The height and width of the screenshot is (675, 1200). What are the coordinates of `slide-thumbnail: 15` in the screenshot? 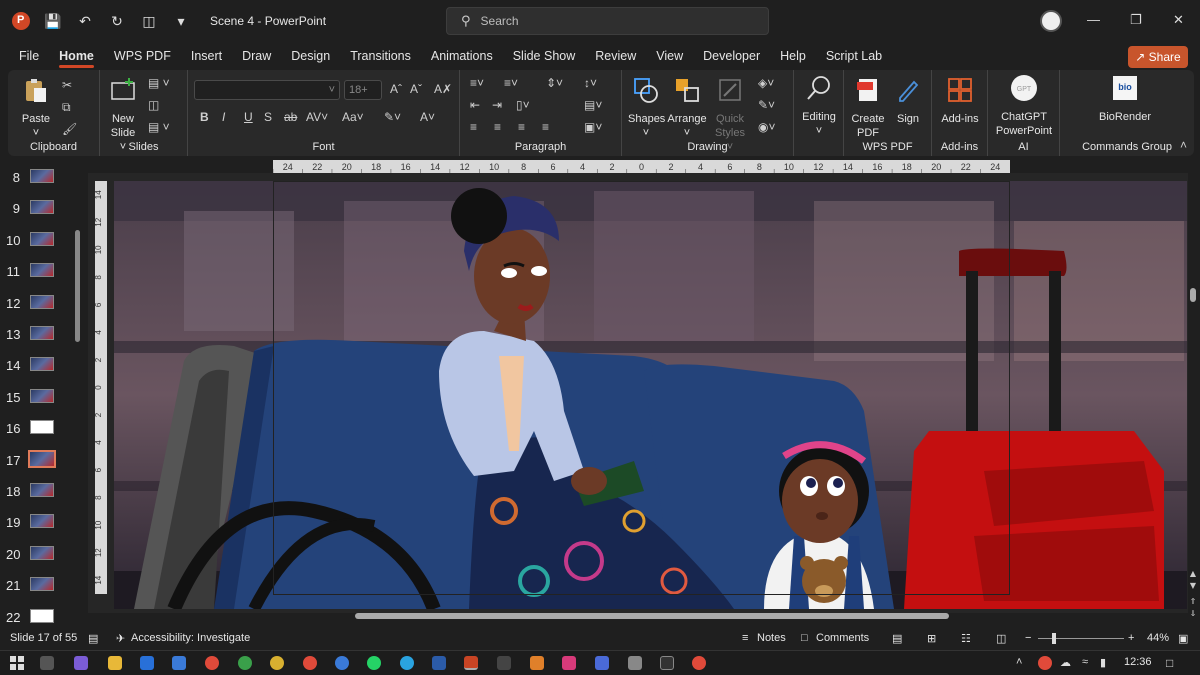 It's located at (44, 397).